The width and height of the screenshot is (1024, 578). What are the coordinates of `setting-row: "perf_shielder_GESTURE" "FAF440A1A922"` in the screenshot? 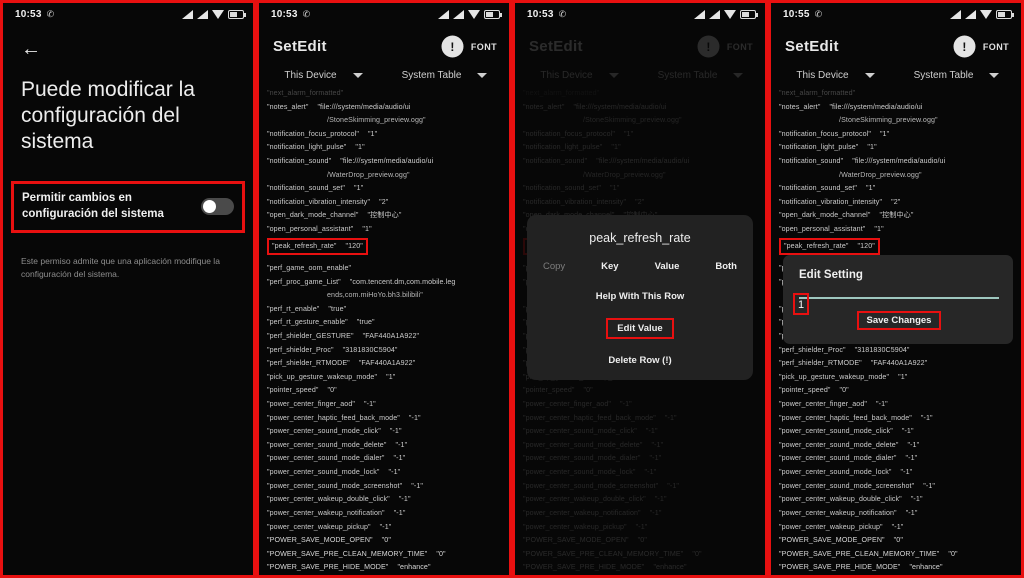 It's located at (388, 337).